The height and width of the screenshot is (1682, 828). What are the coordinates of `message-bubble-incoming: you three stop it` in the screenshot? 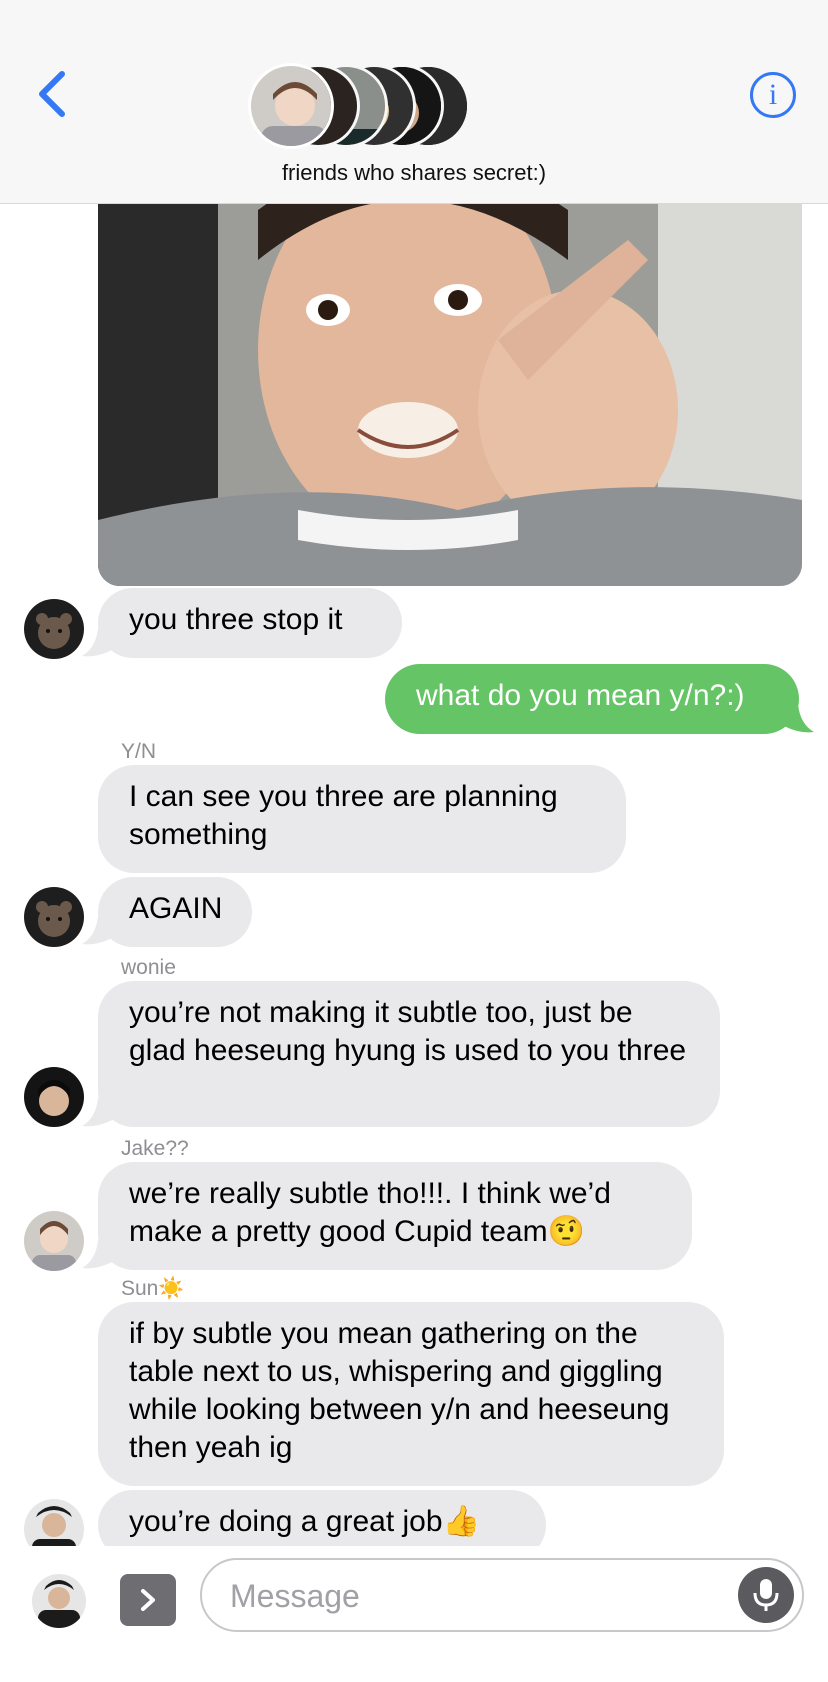 It's located at (250, 623).